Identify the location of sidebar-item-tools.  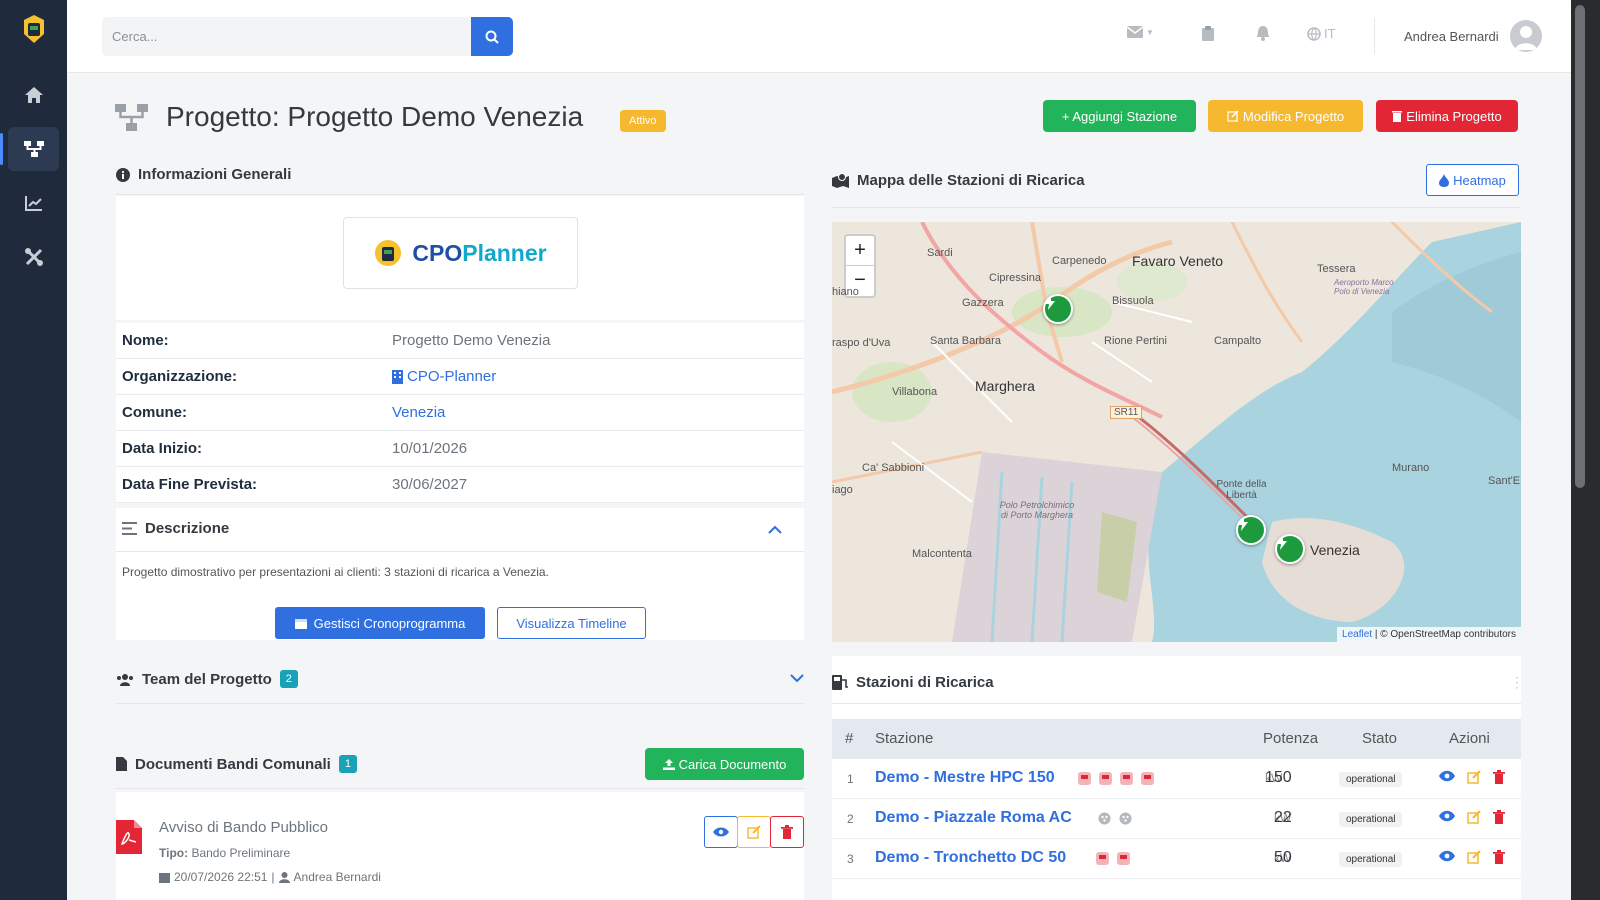
(33, 257).